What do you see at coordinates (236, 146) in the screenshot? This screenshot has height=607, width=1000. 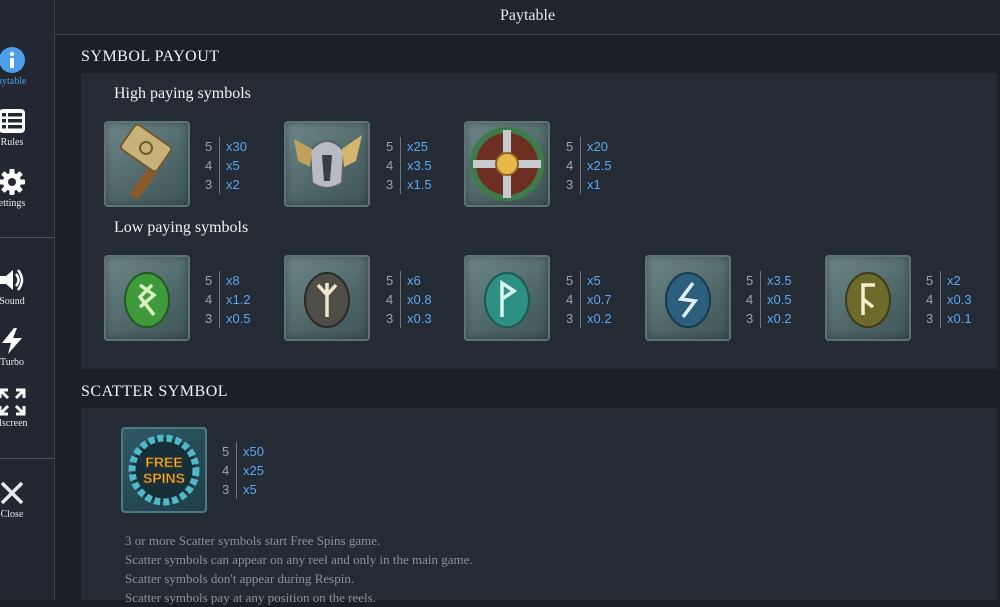 I see `pay-multiplier: x30` at bounding box center [236, 146].